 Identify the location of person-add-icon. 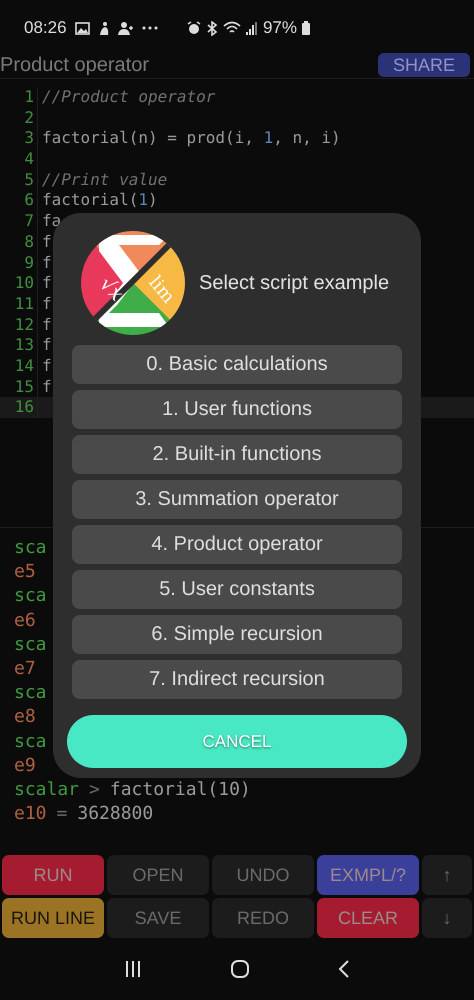
(126, 28).